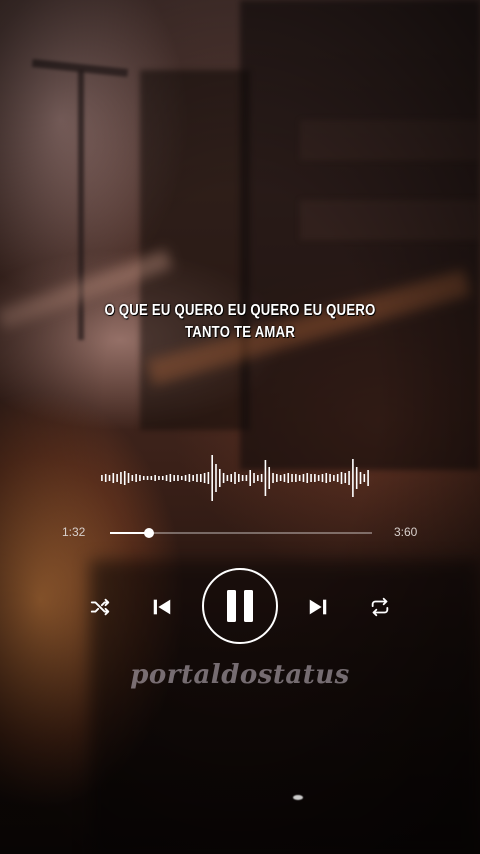  I want to click on repeat-button, so click(380, 607).